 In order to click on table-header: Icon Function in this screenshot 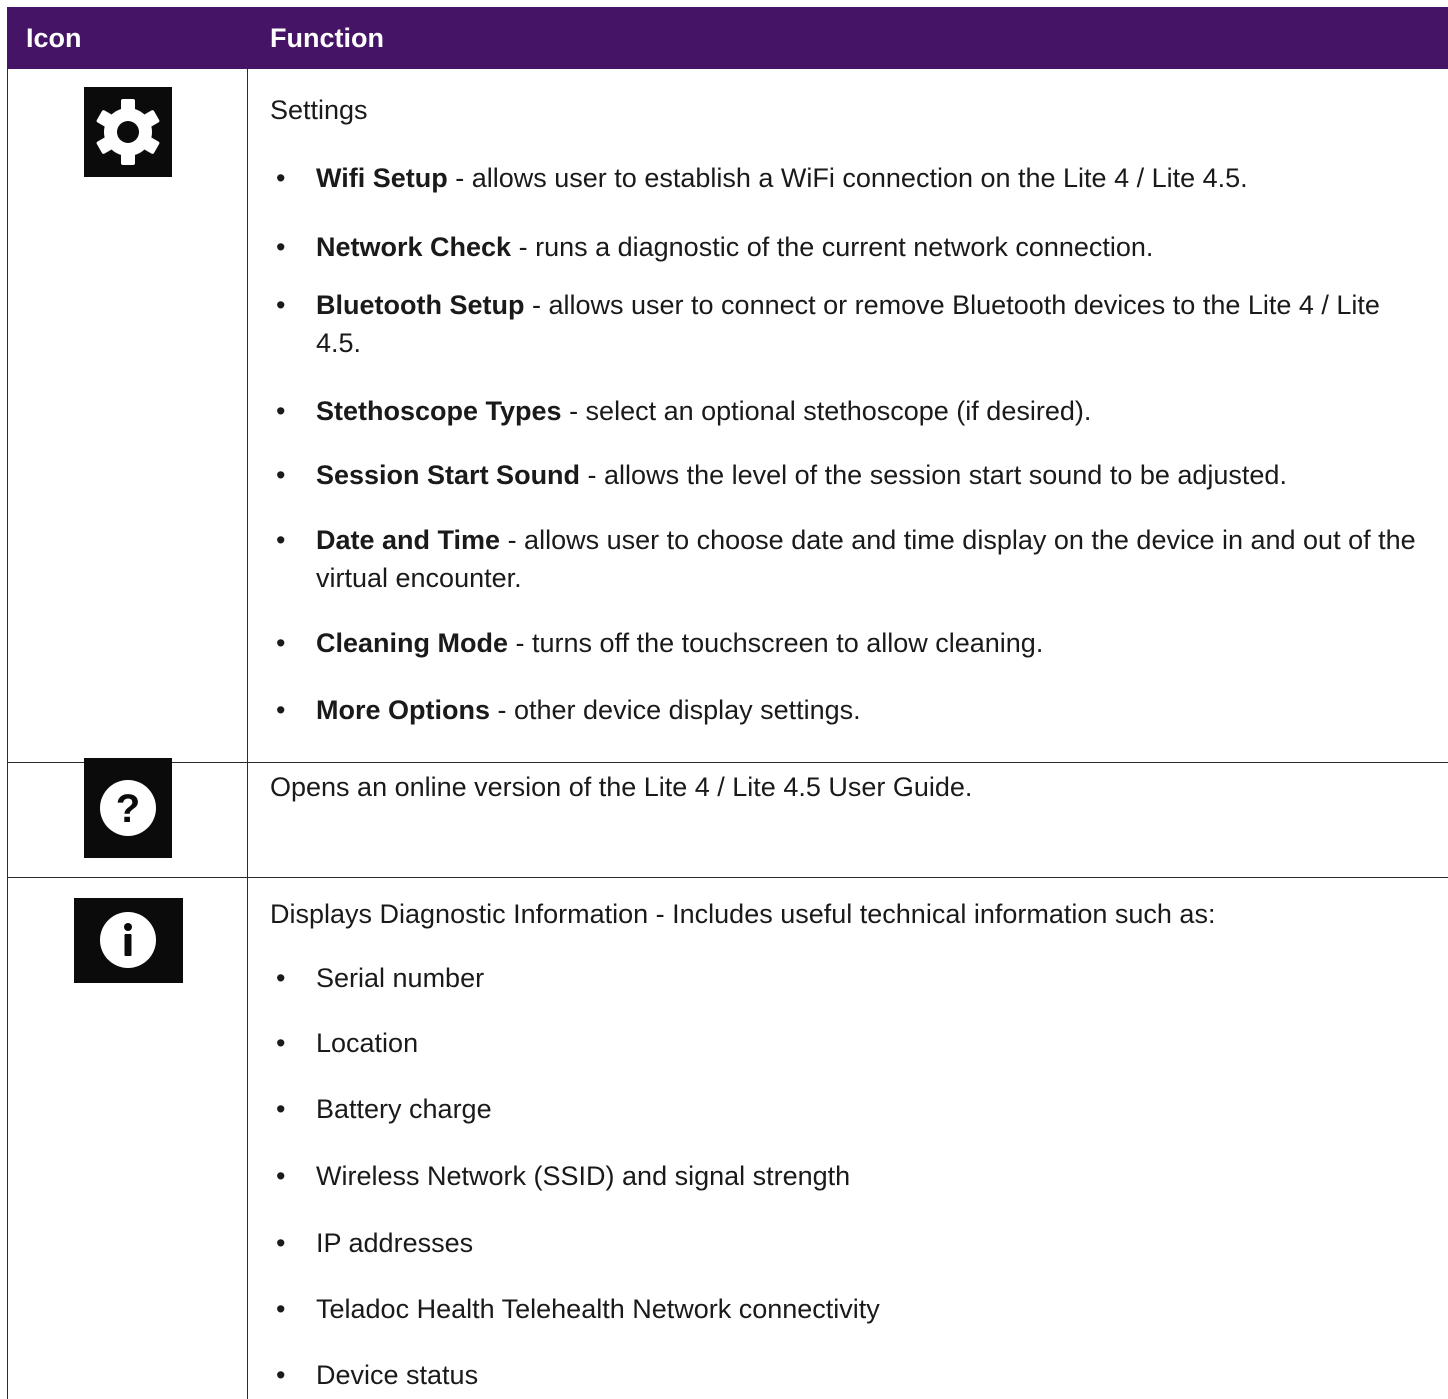, I will do `click(728, 38)`.